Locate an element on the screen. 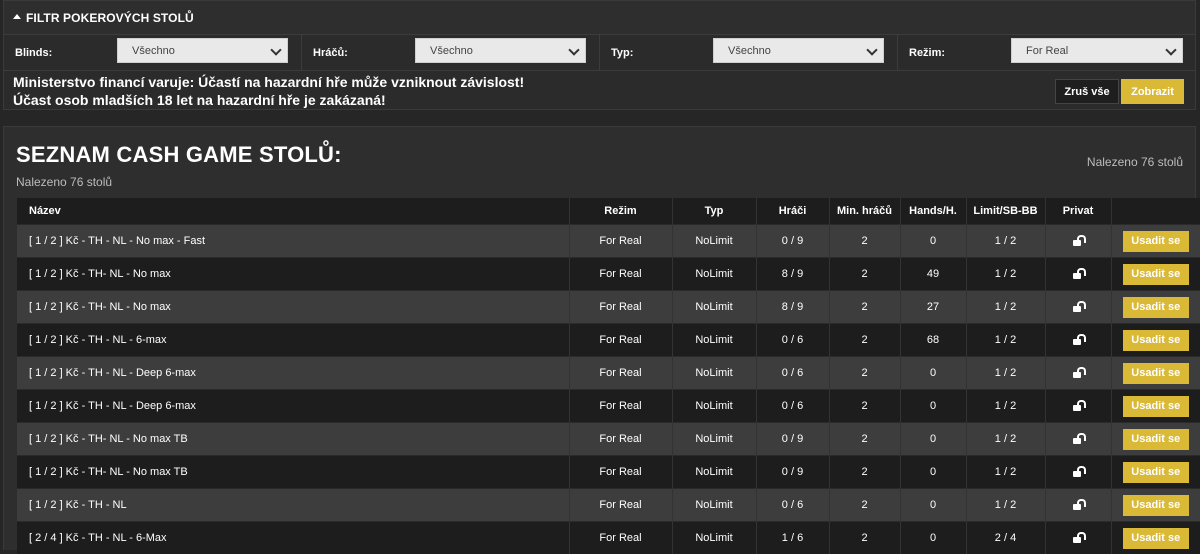  type-select: Všechno is located at coordinates (798, 50).